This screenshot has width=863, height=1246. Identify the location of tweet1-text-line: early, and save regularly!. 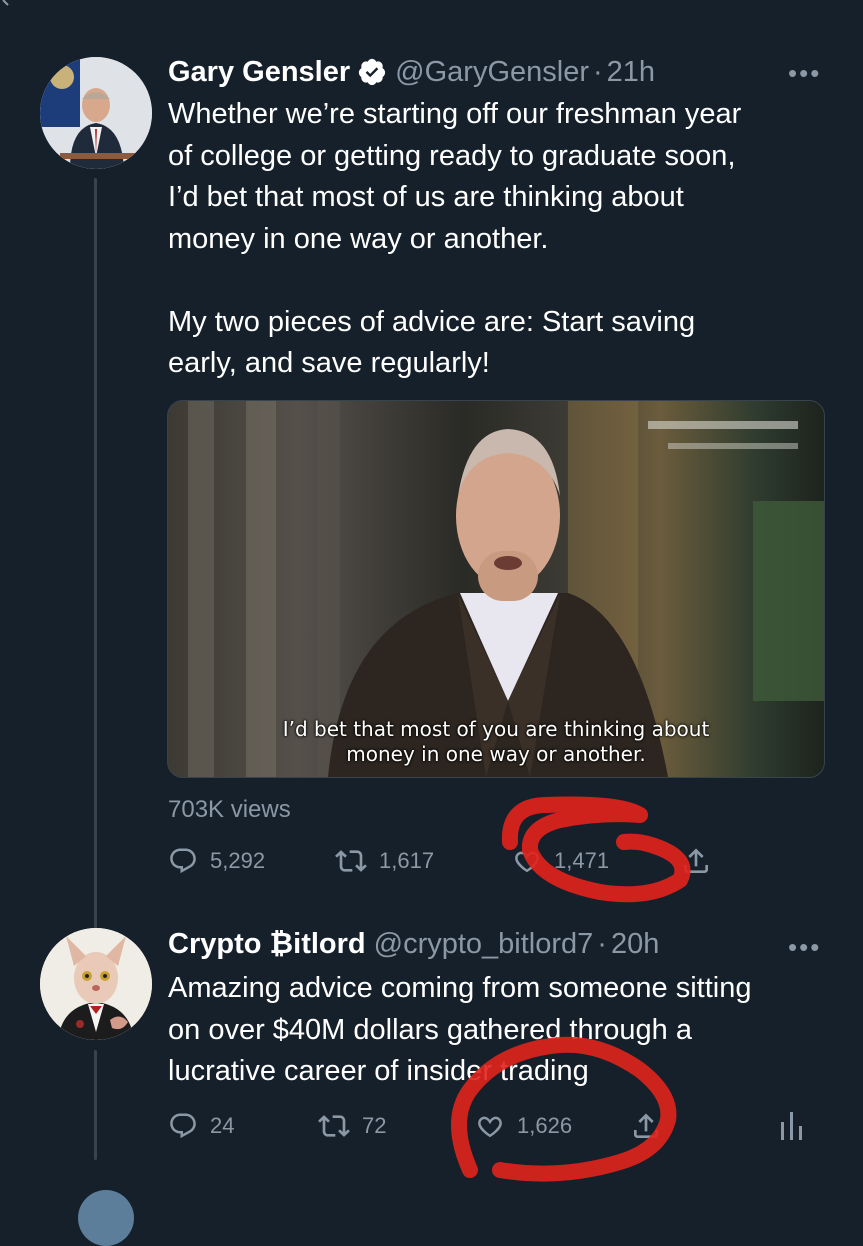
(329, 363).